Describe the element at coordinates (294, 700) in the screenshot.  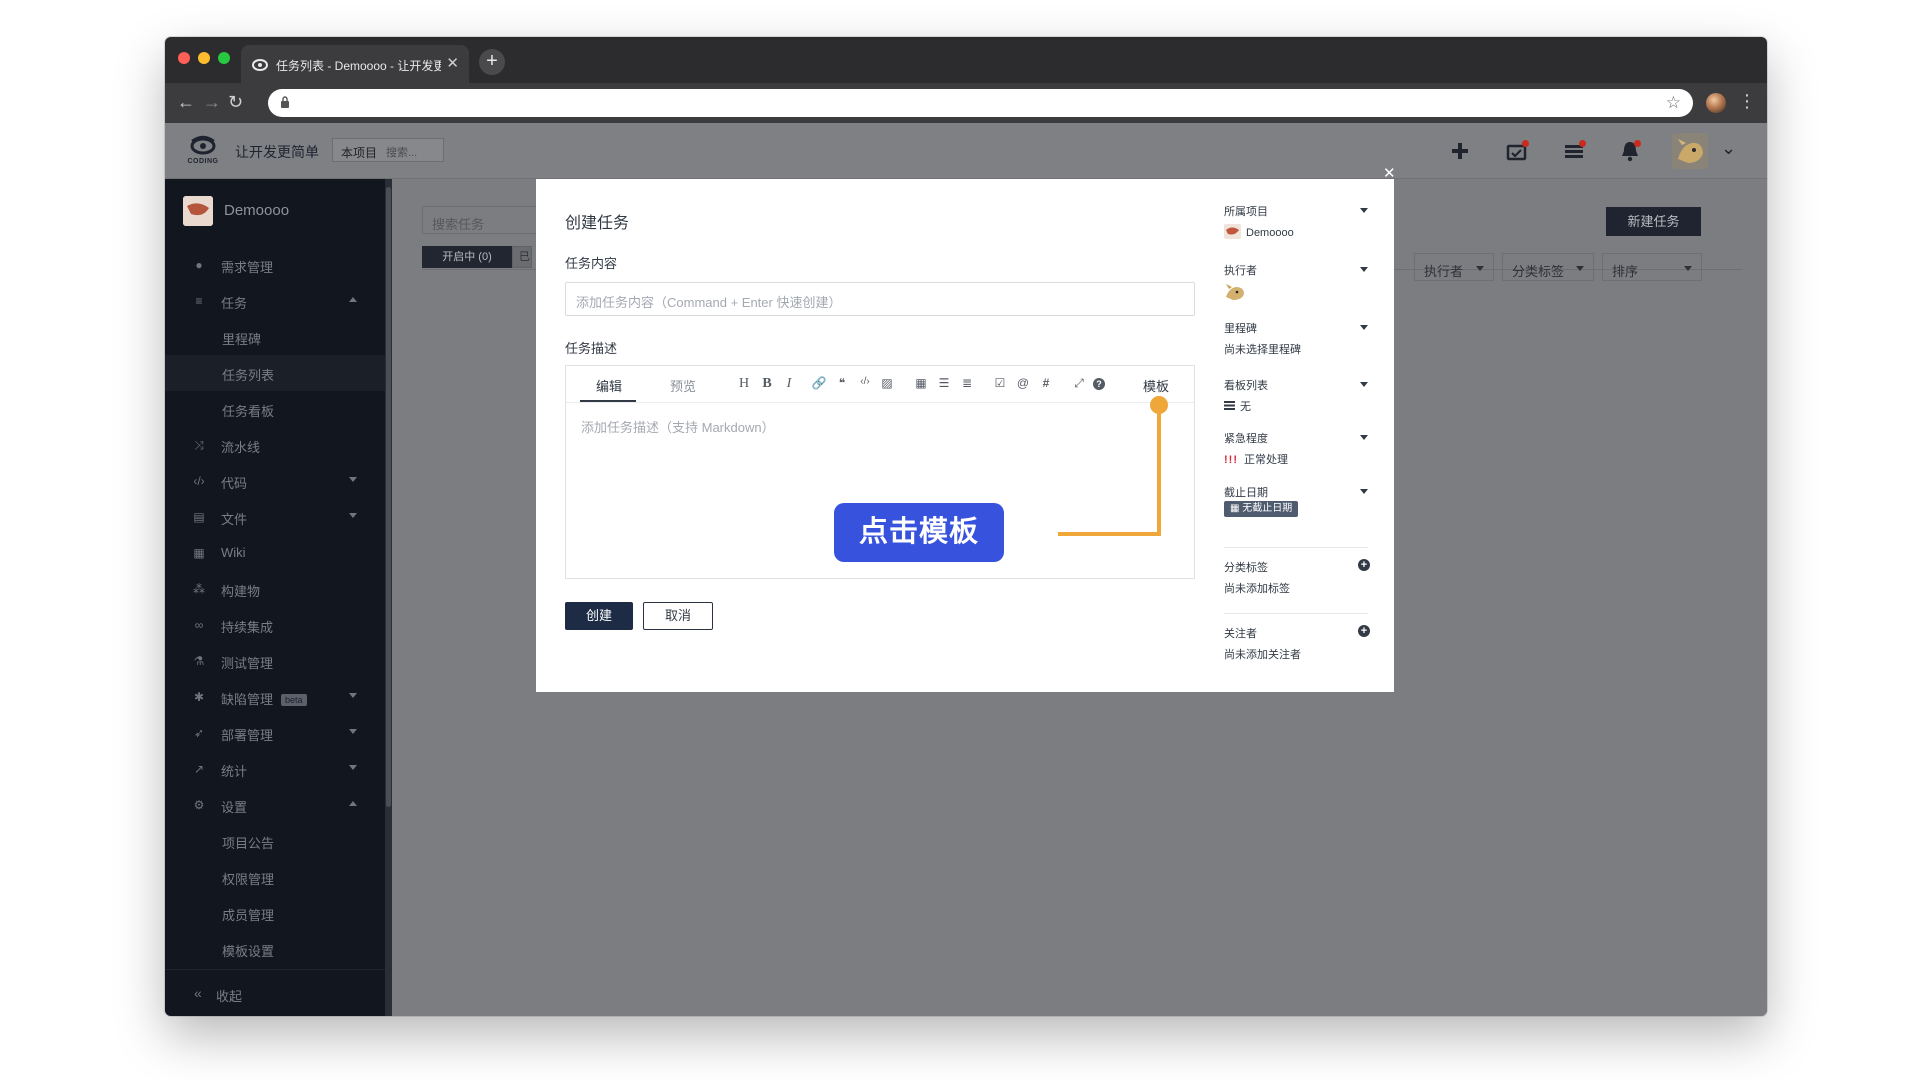
I see `beta-badge: beta` at that location.